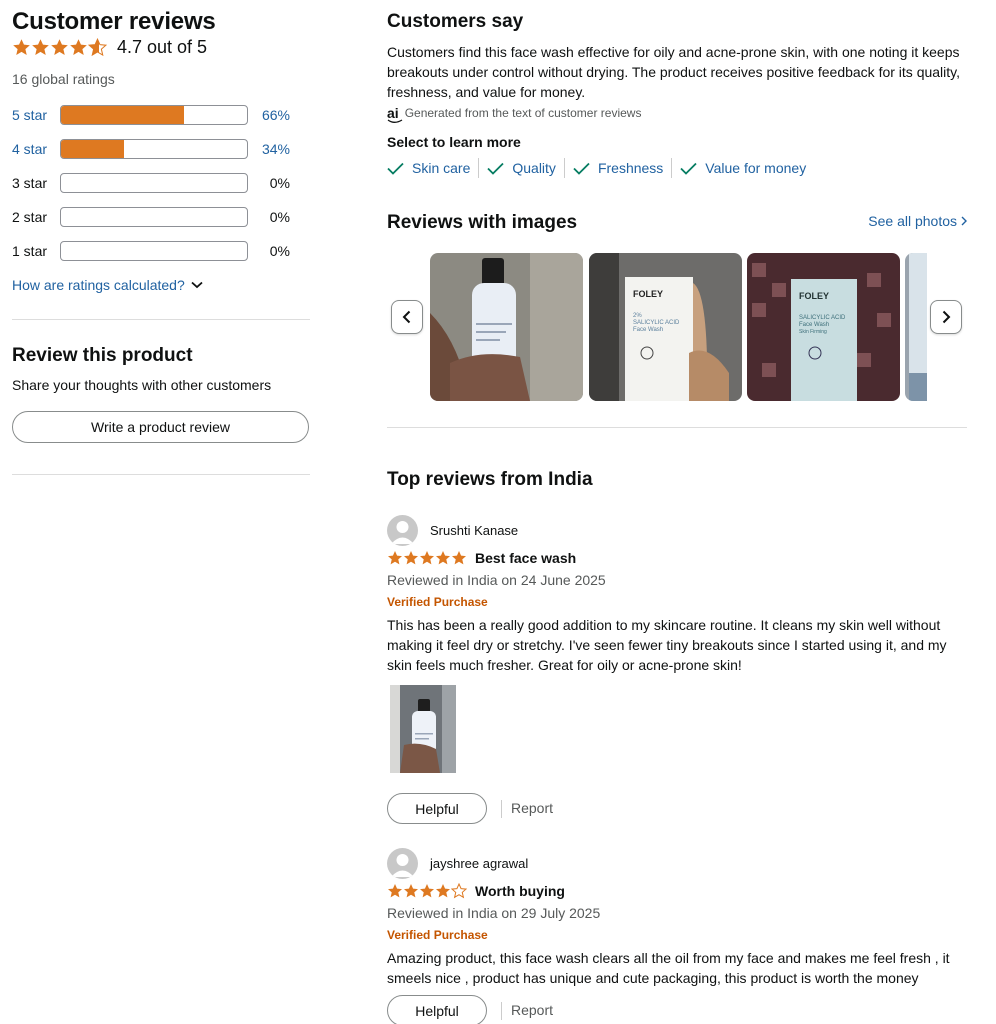 This screenshot has width=996, height=1024. I want to click on product-label-product: Face Wash, so click(648, 330).